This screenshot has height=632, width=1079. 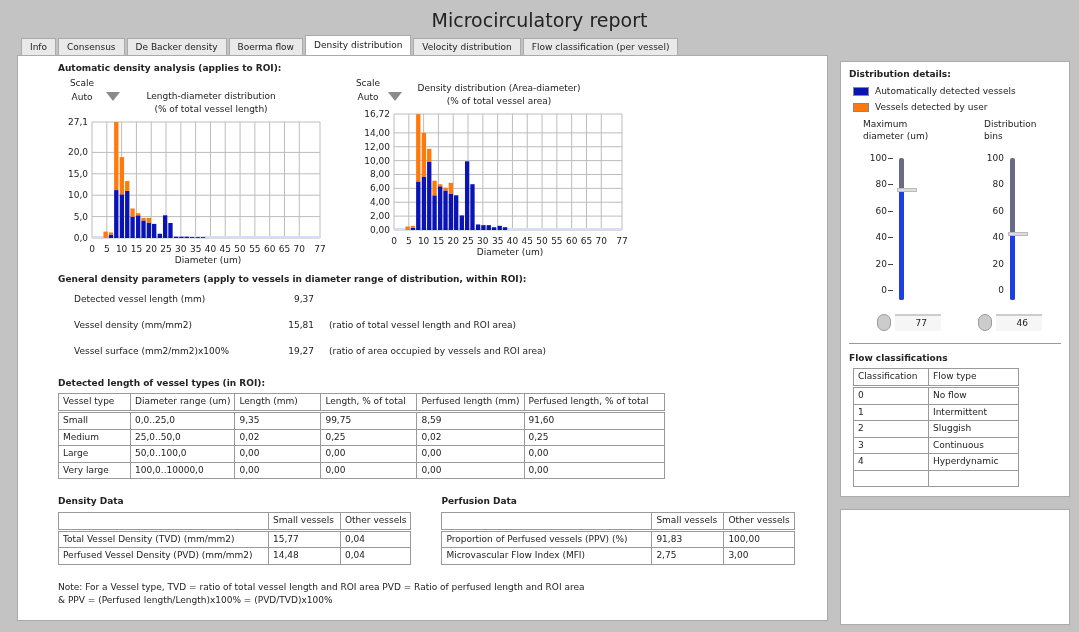 What do you see at coordinates (470, 420) in the screenshot?
I see `table-cell: 8,59` at bounding box center [470, 420].